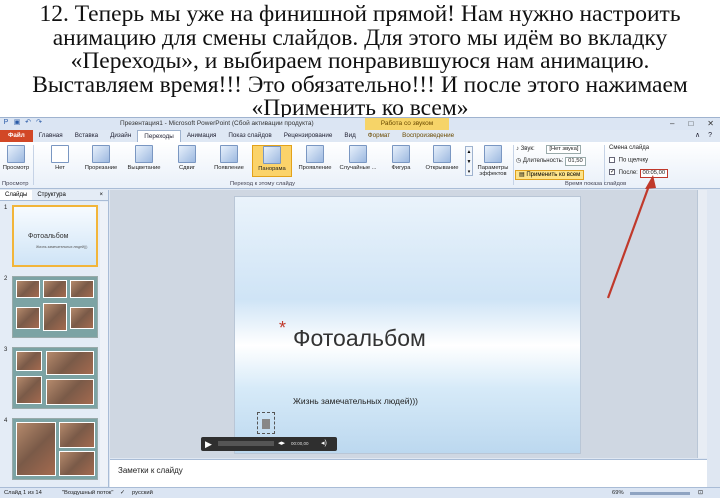 This screenshot has width=720, height=498. Describe the element at coordinates (493, 154) in the screenshot. I see `effect-options-icon` at that location.